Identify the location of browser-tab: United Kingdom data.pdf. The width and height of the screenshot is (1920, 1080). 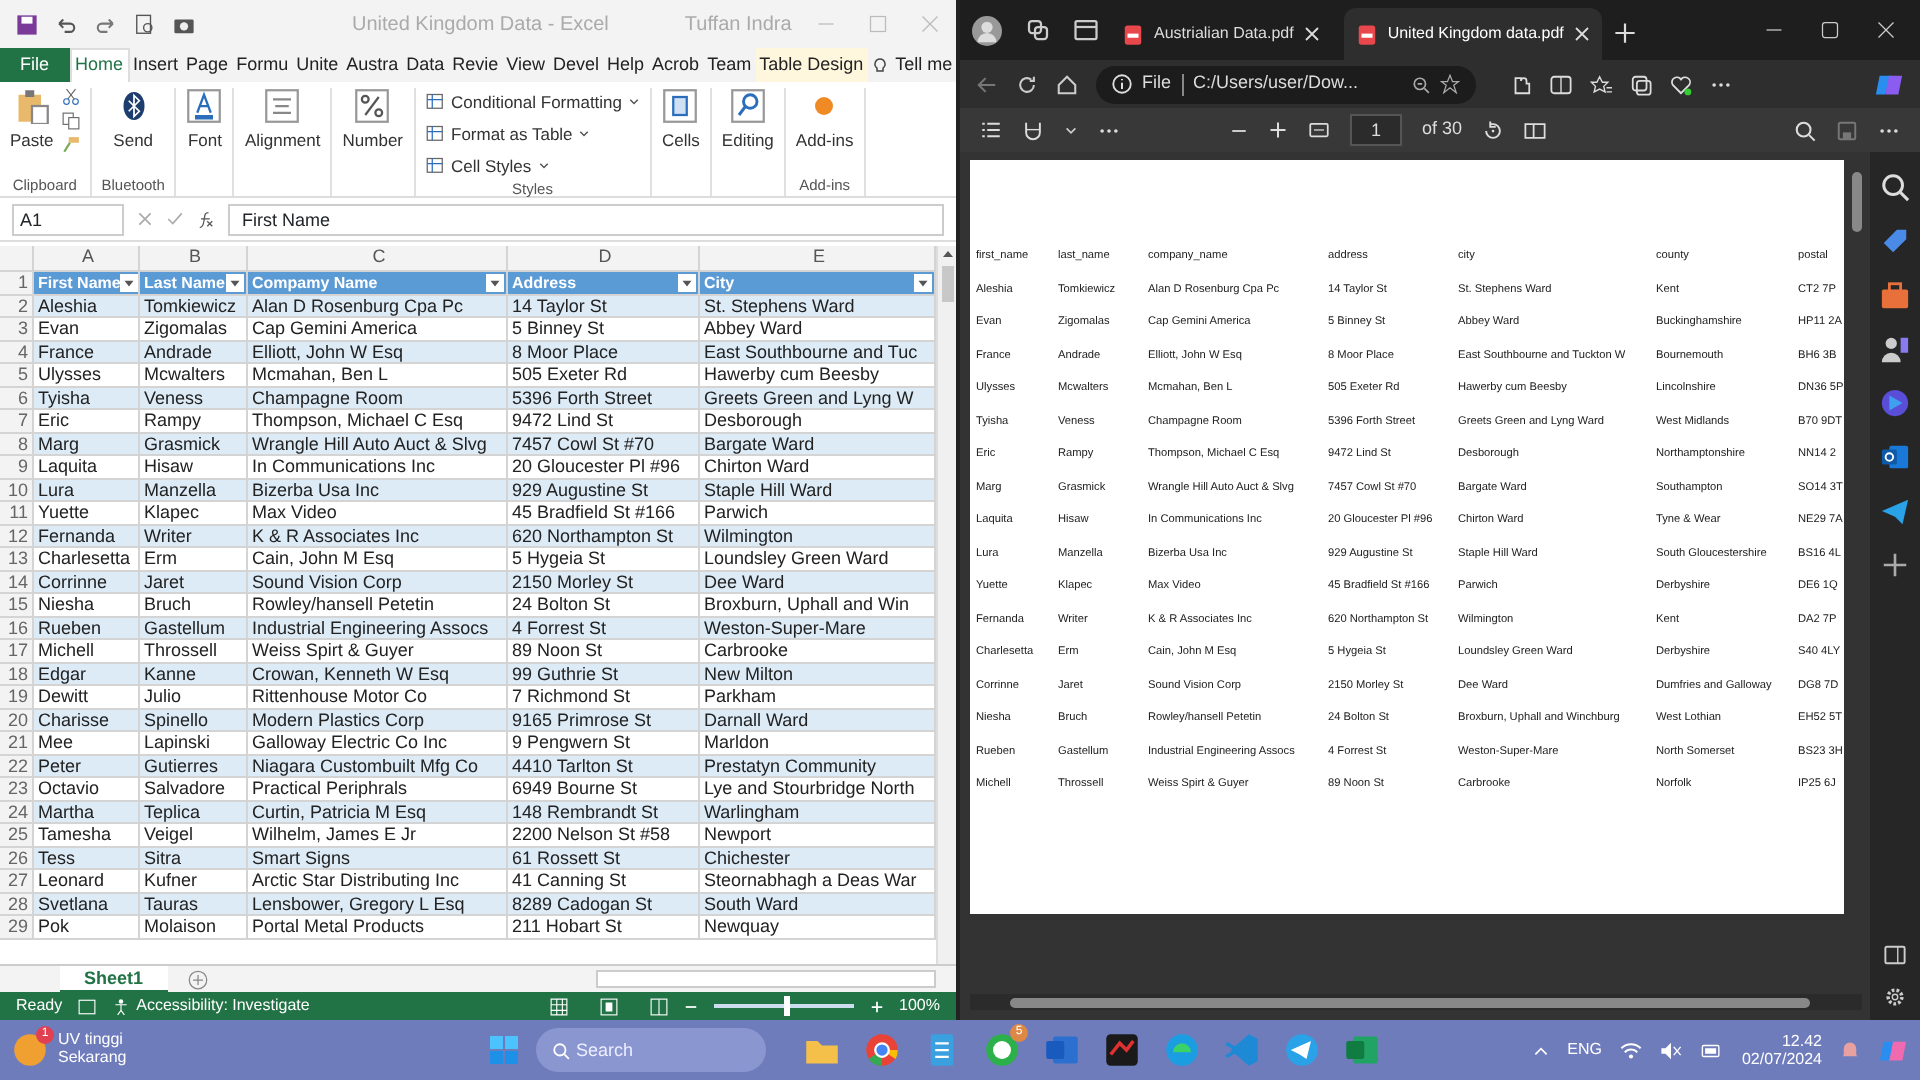
(1472, 34).